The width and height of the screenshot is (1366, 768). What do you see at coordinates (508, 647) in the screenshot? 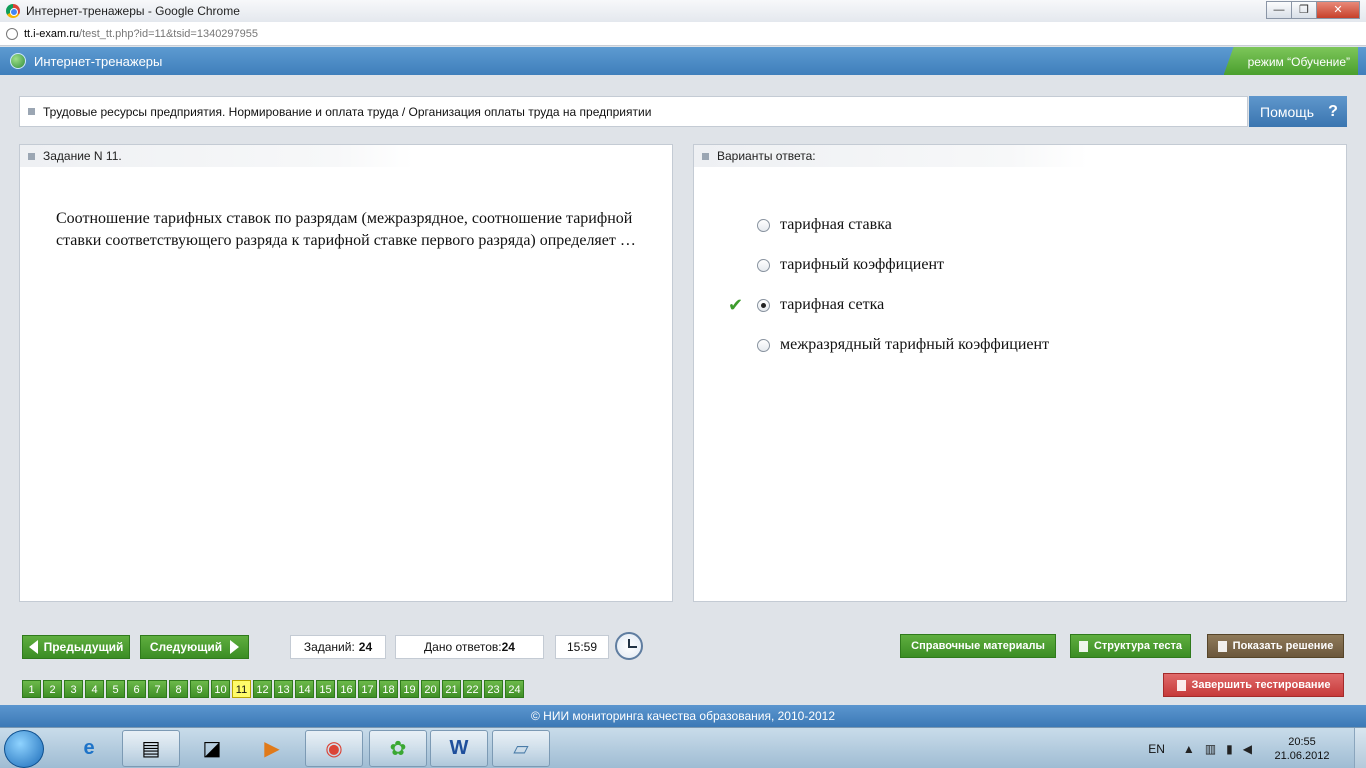
I see `answered-value: 24` at bounding box center [508, 647].